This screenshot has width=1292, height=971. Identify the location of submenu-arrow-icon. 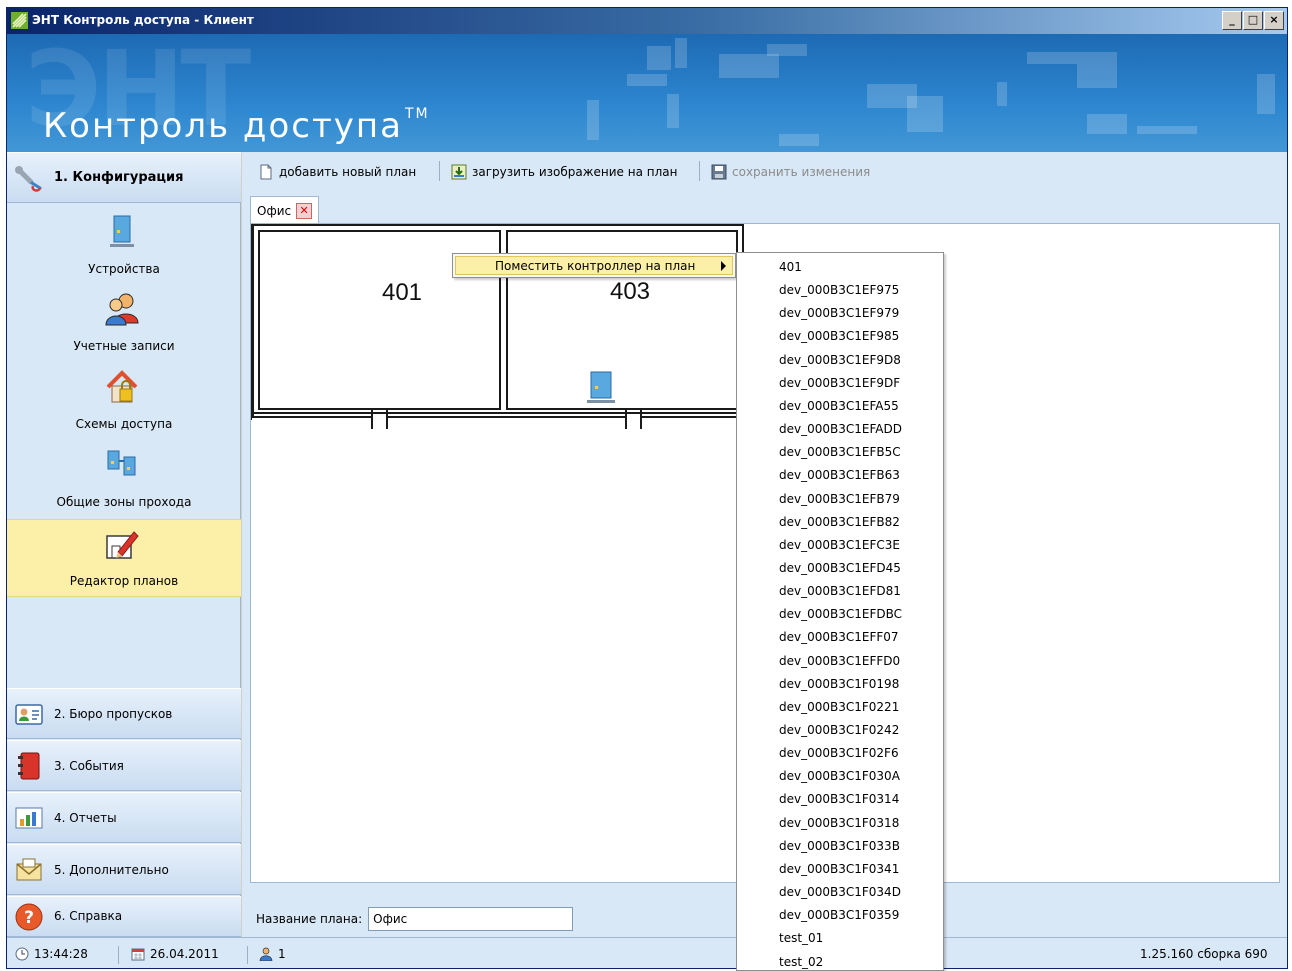
(723, 266).